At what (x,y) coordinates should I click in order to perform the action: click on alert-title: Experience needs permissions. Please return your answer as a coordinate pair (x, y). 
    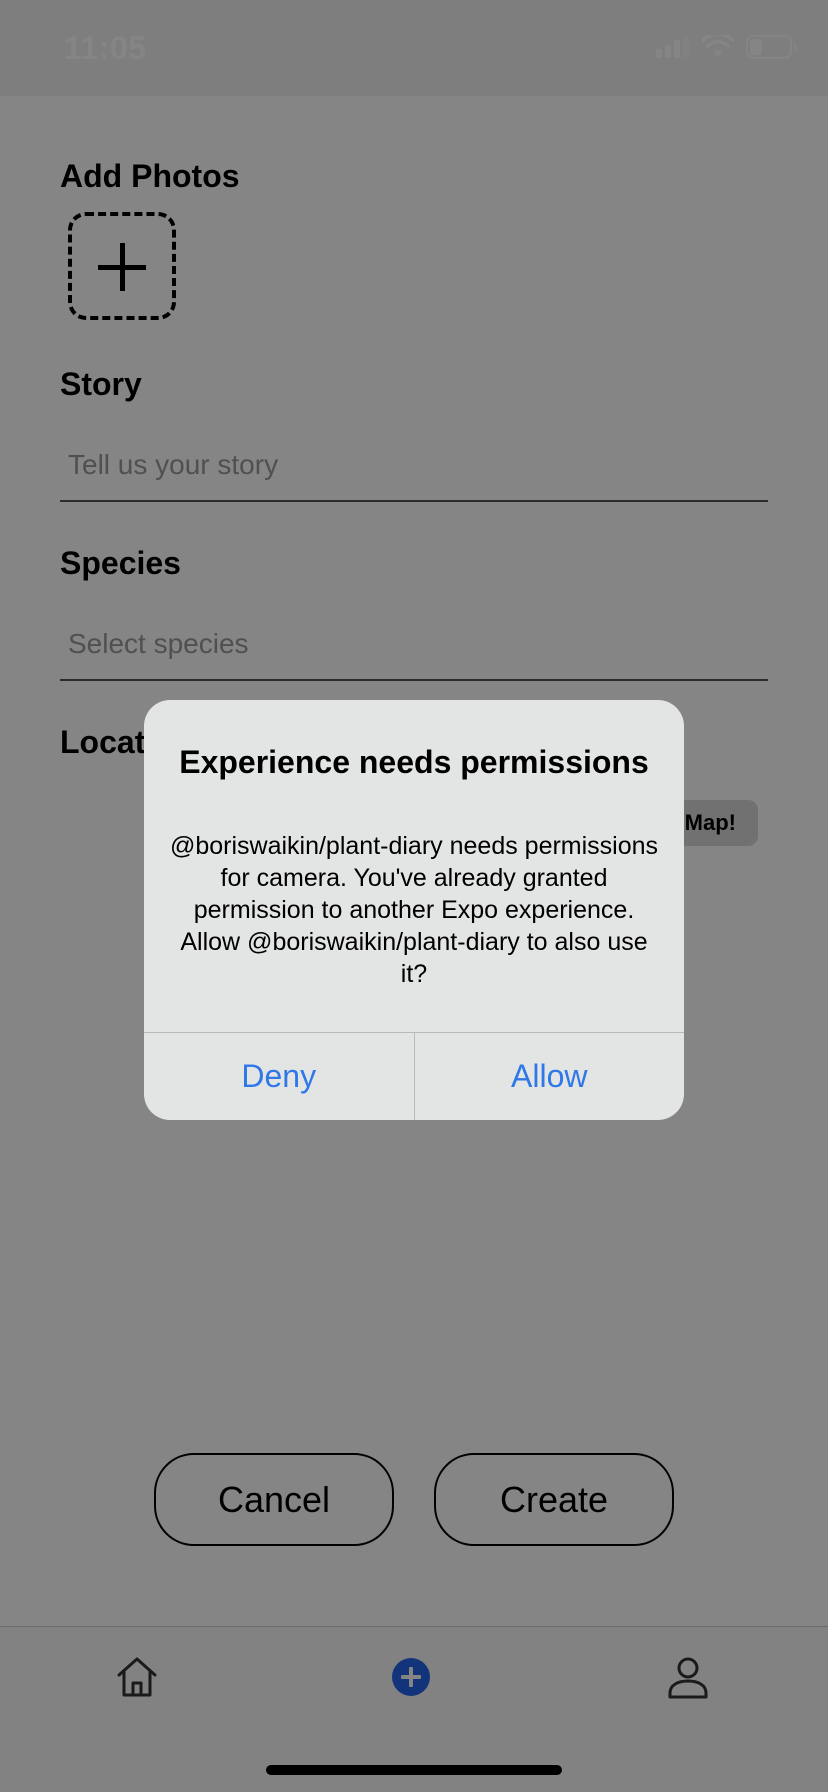
    Looking at the image, I should click on (414, 762).